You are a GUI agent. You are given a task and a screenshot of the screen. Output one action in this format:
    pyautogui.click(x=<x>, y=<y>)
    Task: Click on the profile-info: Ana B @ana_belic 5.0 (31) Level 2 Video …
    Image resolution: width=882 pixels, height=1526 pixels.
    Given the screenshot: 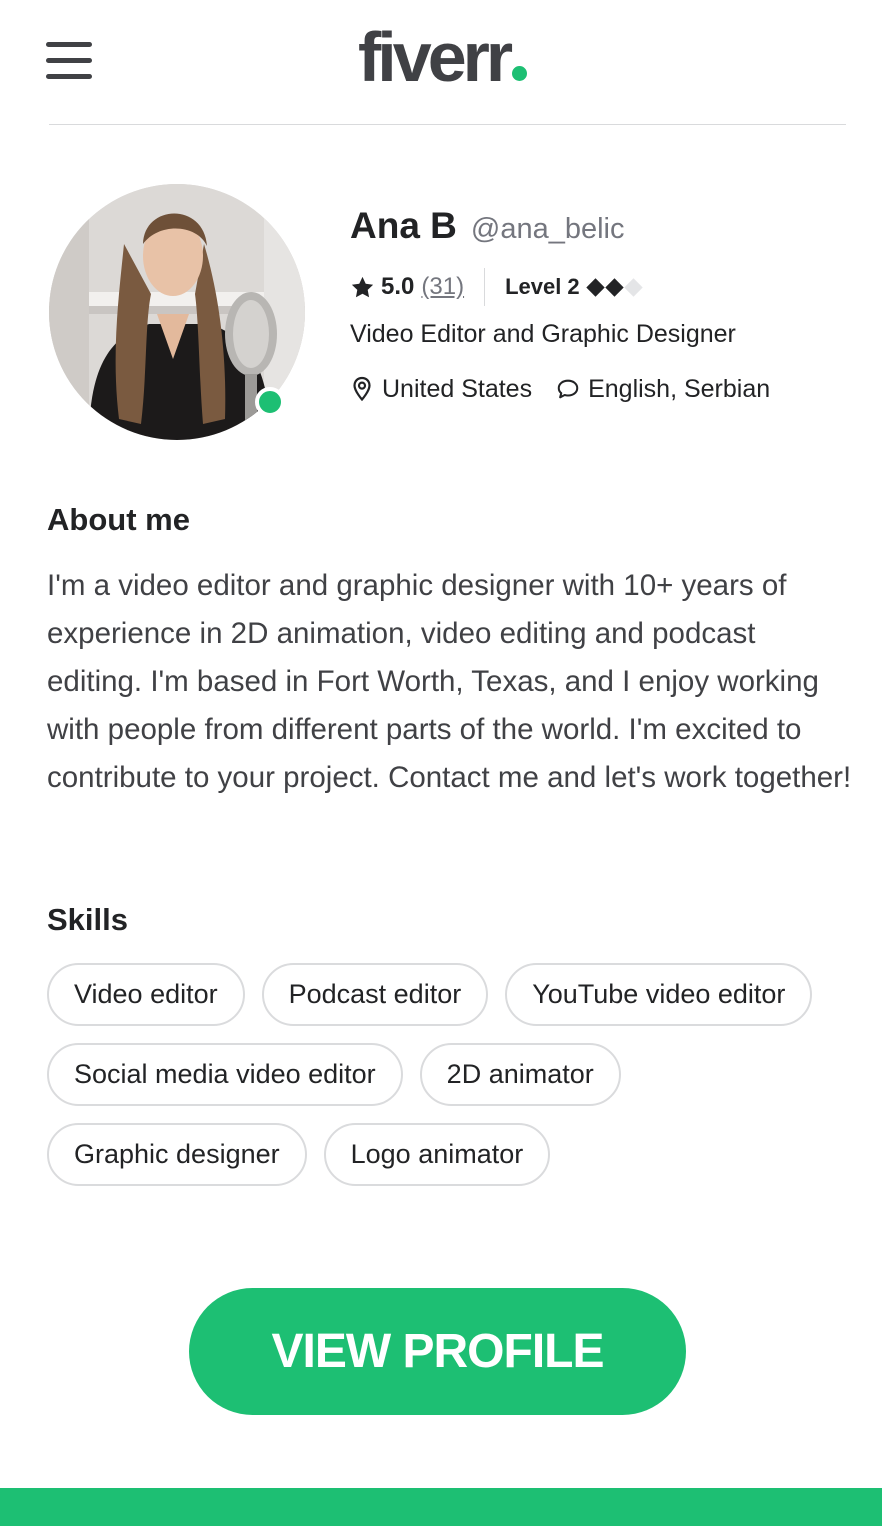 What is the action you would take?
    pyautogui.click(x=600, y=304)
    